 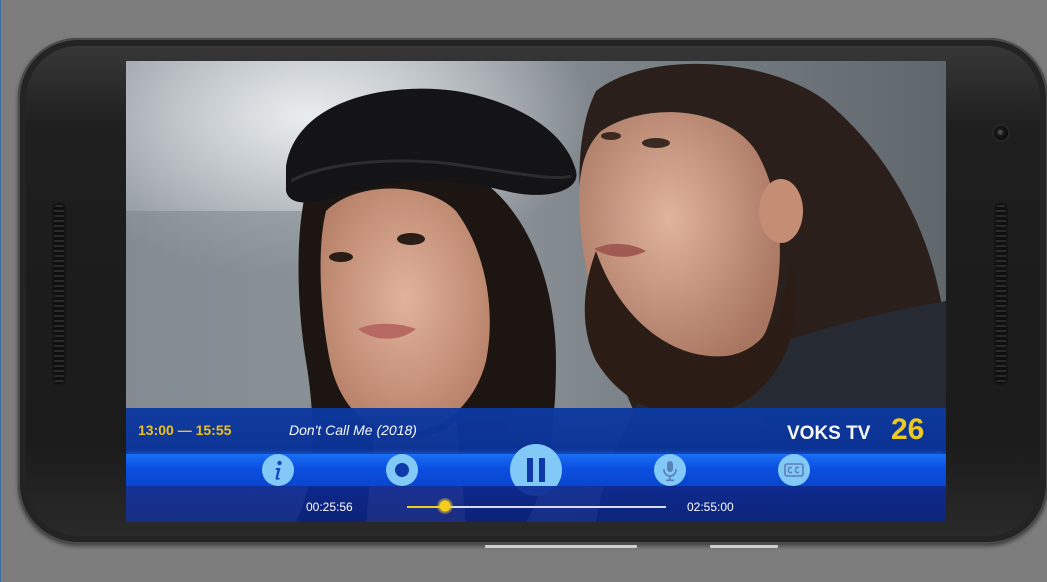 What do you see at coordinates (829, 433) in the screenshot?
I see `channel-name: VOKS TV` at bounding box center [829, 433].